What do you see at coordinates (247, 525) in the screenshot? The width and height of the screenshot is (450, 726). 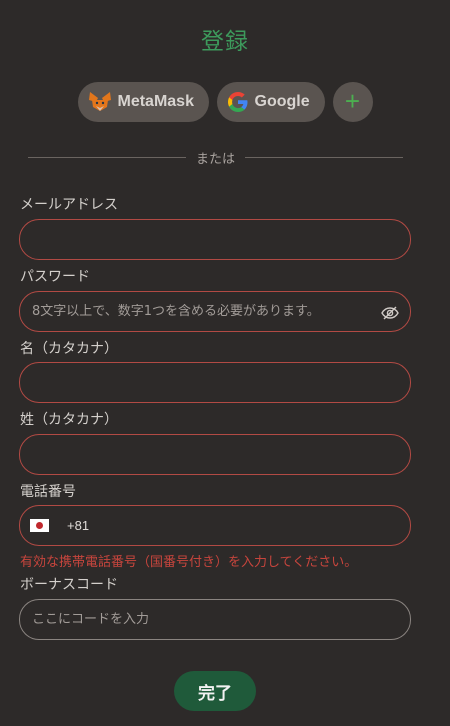 I see `phone-input` at bounding box center [247, 525].